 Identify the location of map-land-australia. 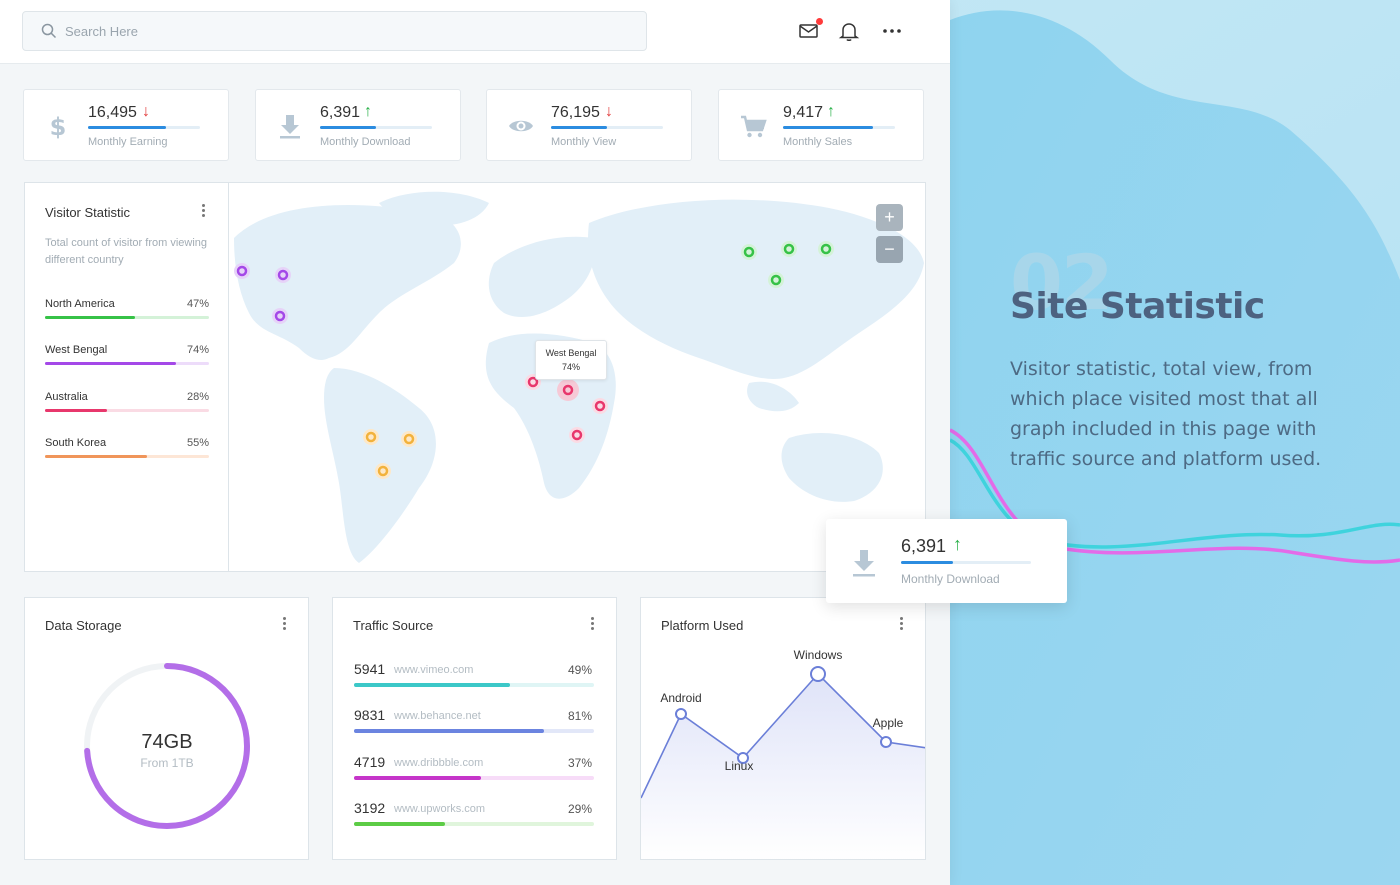
(832, 467).